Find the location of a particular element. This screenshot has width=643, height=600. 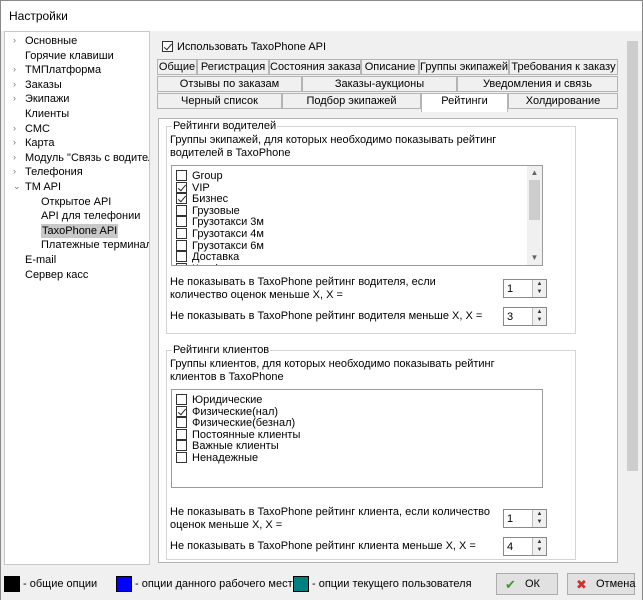

tab: Требования к заказу is located at coordinates (563, 67).